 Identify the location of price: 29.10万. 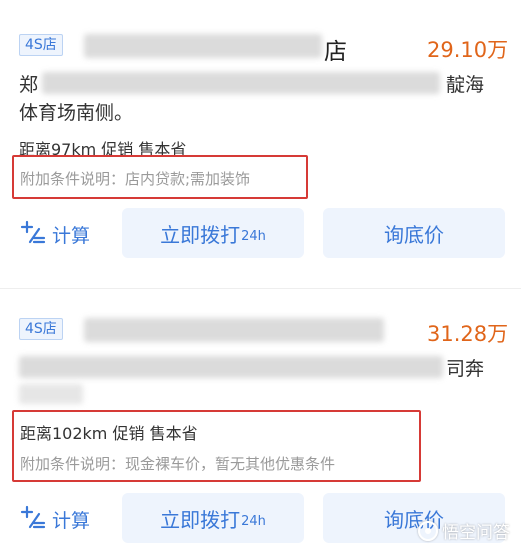
(468, 50).